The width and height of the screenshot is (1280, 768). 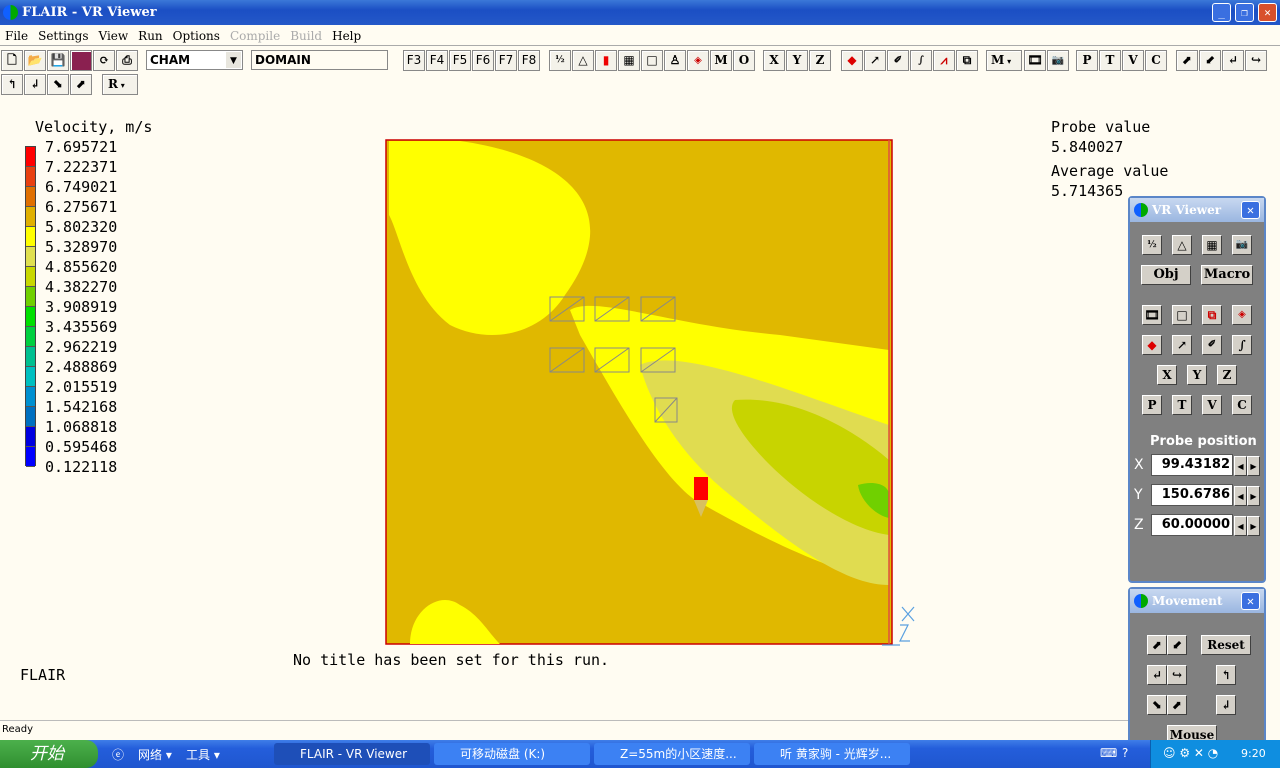 What do you see at coordinates (319, 60) in the screenshot?
I see `domain-field: DOMAIN` at bounding box center [319, 60].